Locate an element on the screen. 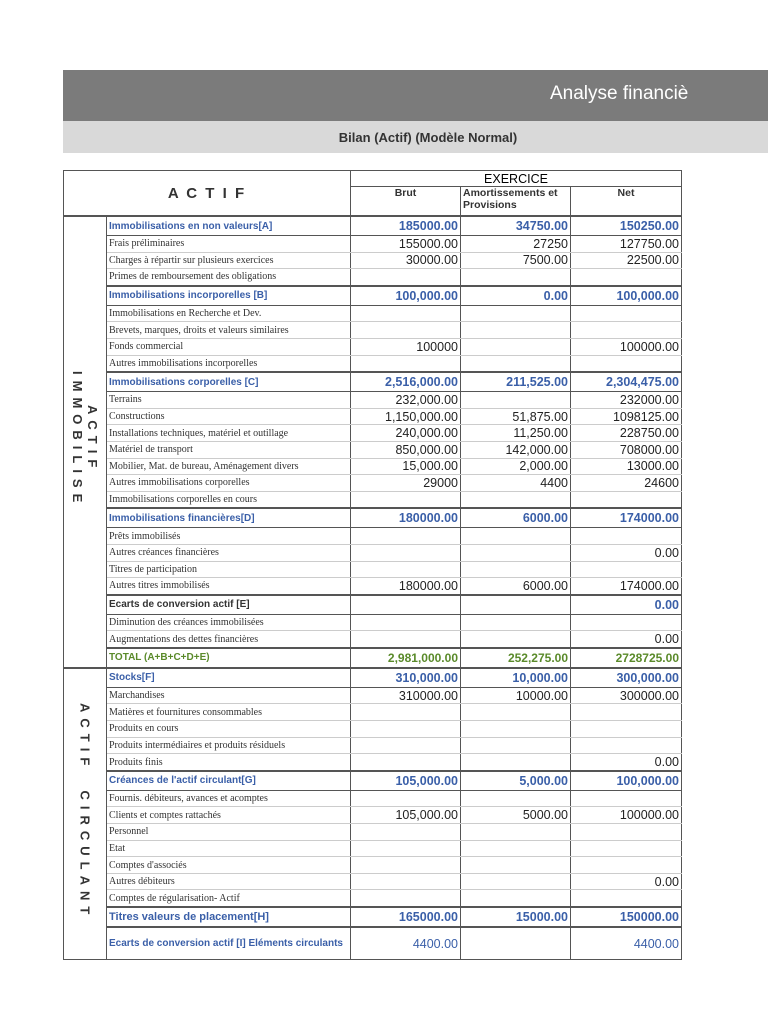  brut-value: 185000.00 is located at coordinates (405, 225).